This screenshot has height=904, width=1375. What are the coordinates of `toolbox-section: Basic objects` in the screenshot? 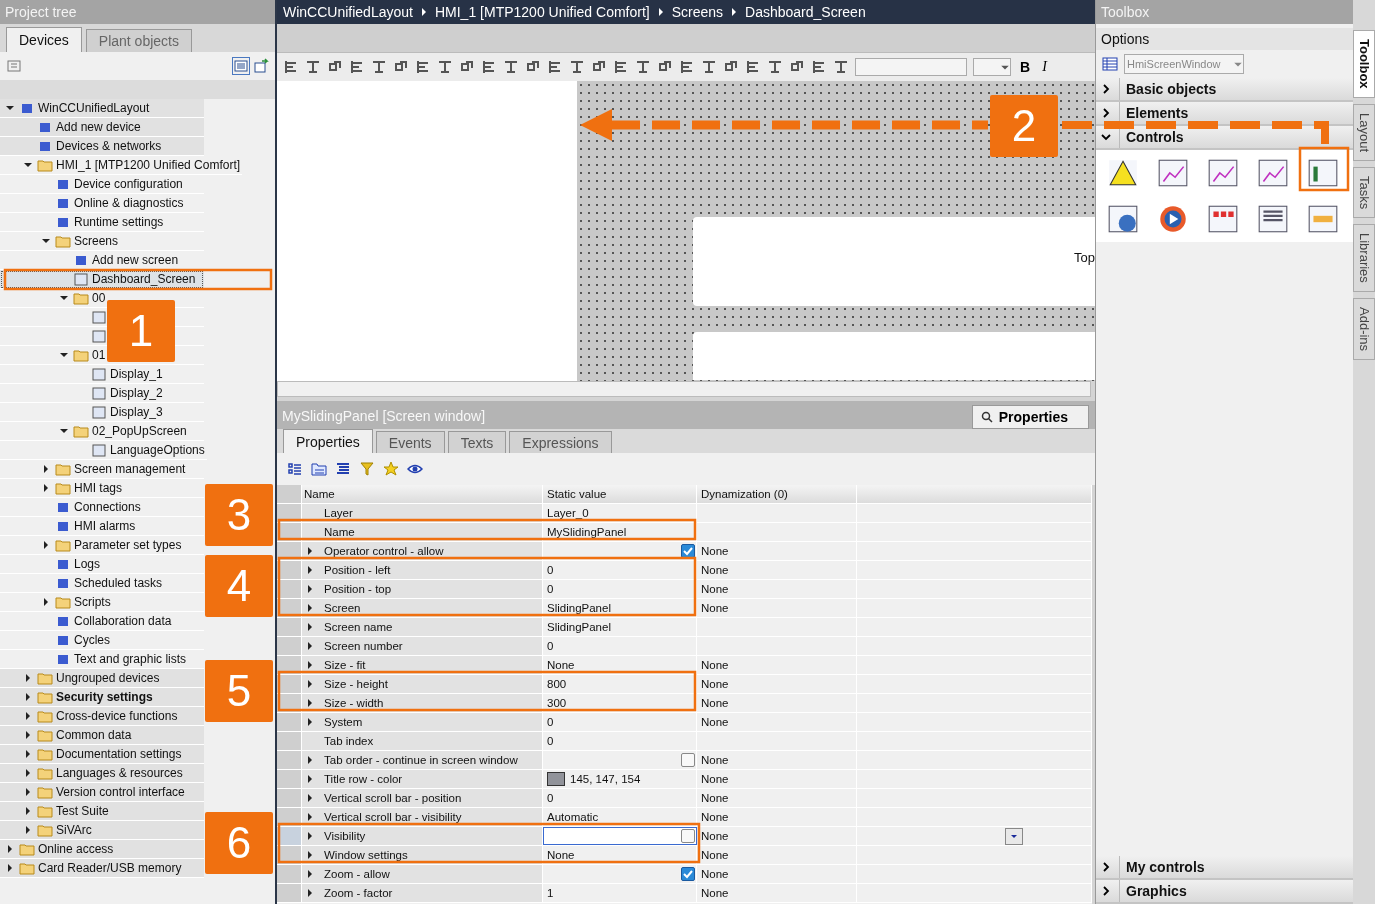 It's located at (1224, 90).